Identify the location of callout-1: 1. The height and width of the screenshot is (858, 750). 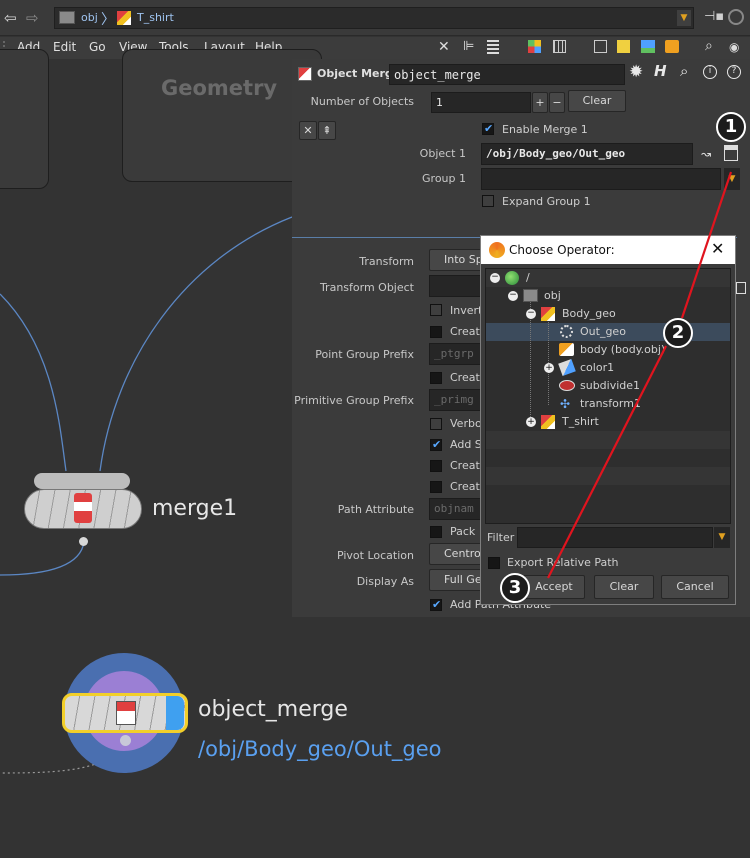
(731, 127).